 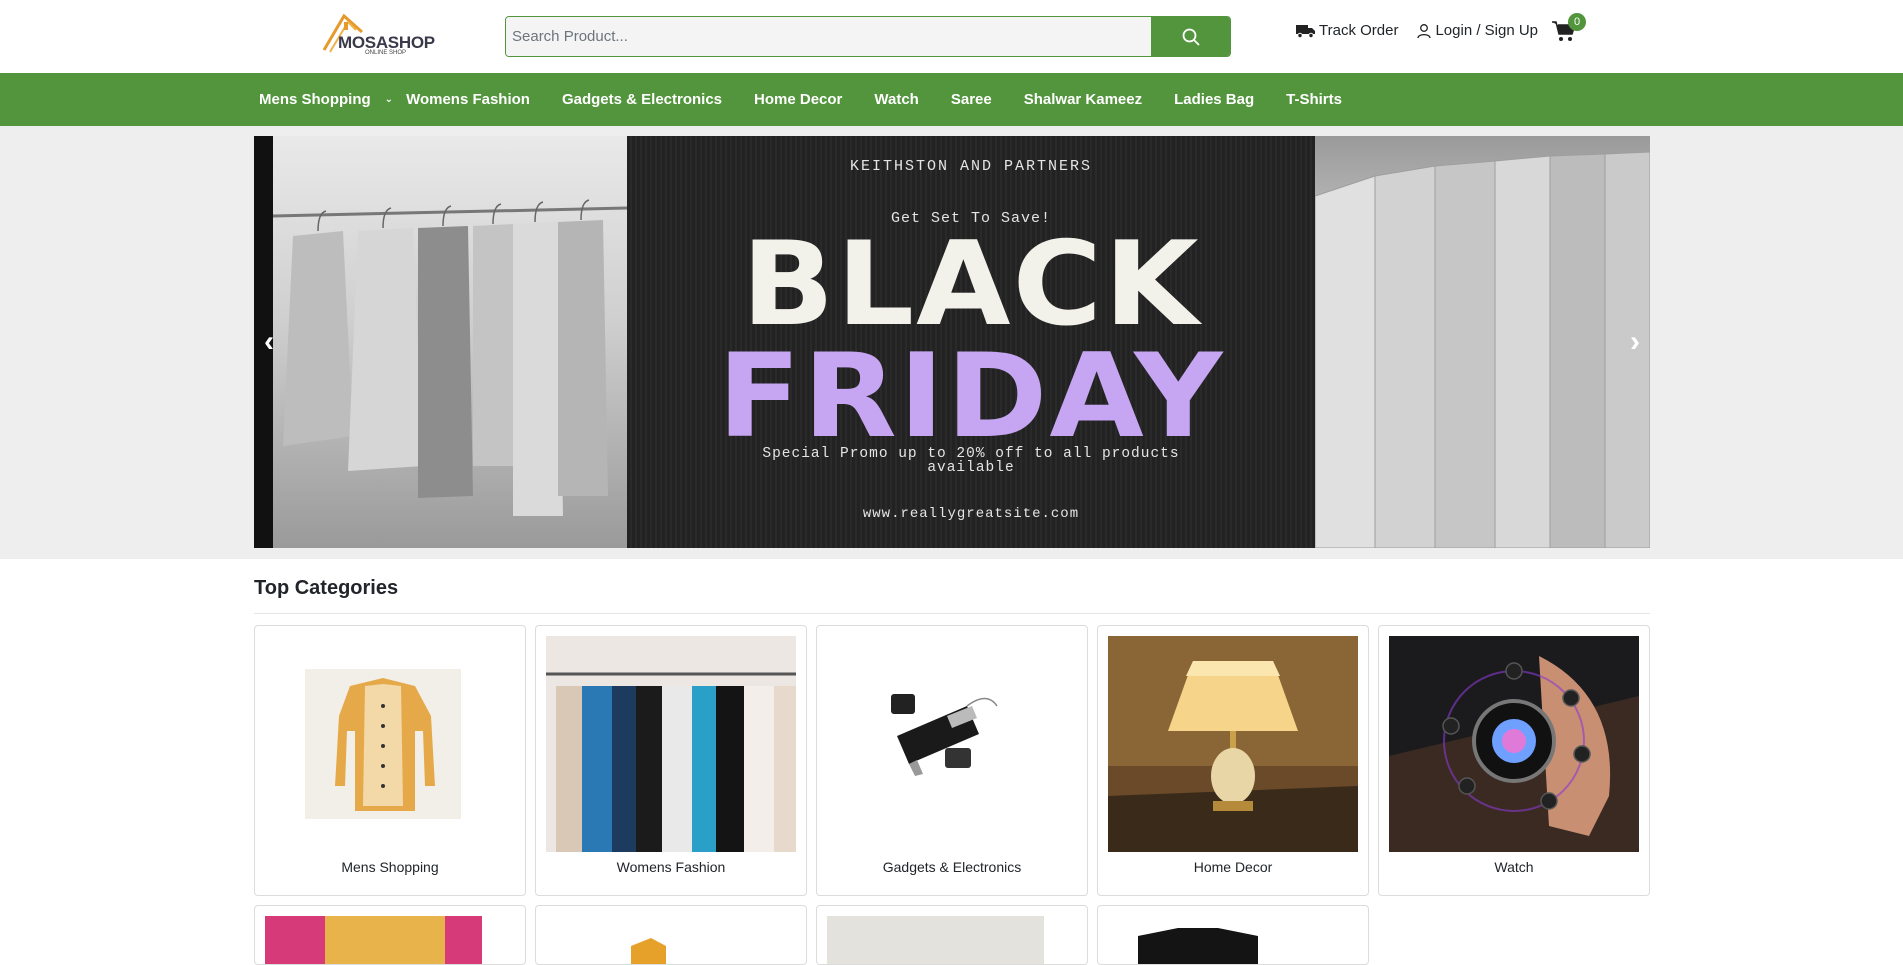 I want to click on search-button, so click(x=1190, y=36).